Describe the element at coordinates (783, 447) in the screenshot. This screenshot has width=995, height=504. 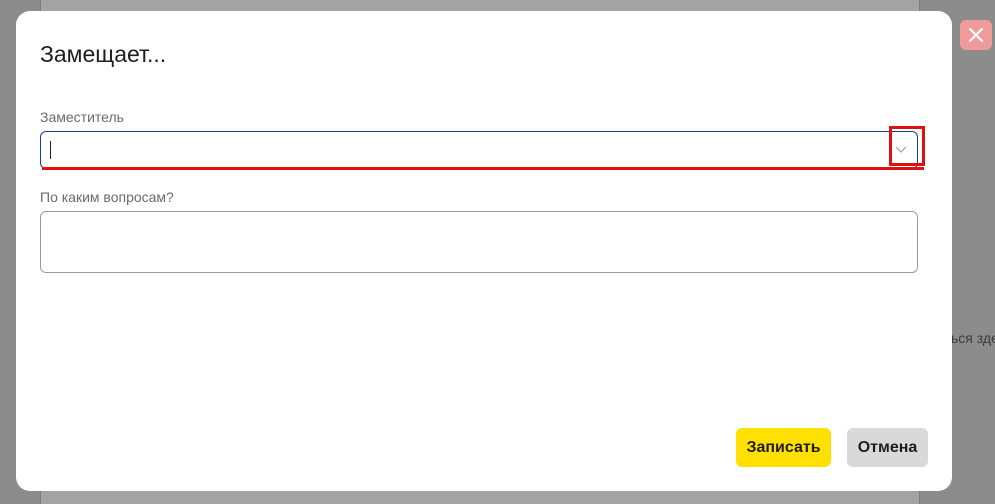
I see `save-button: Записать` at that location.